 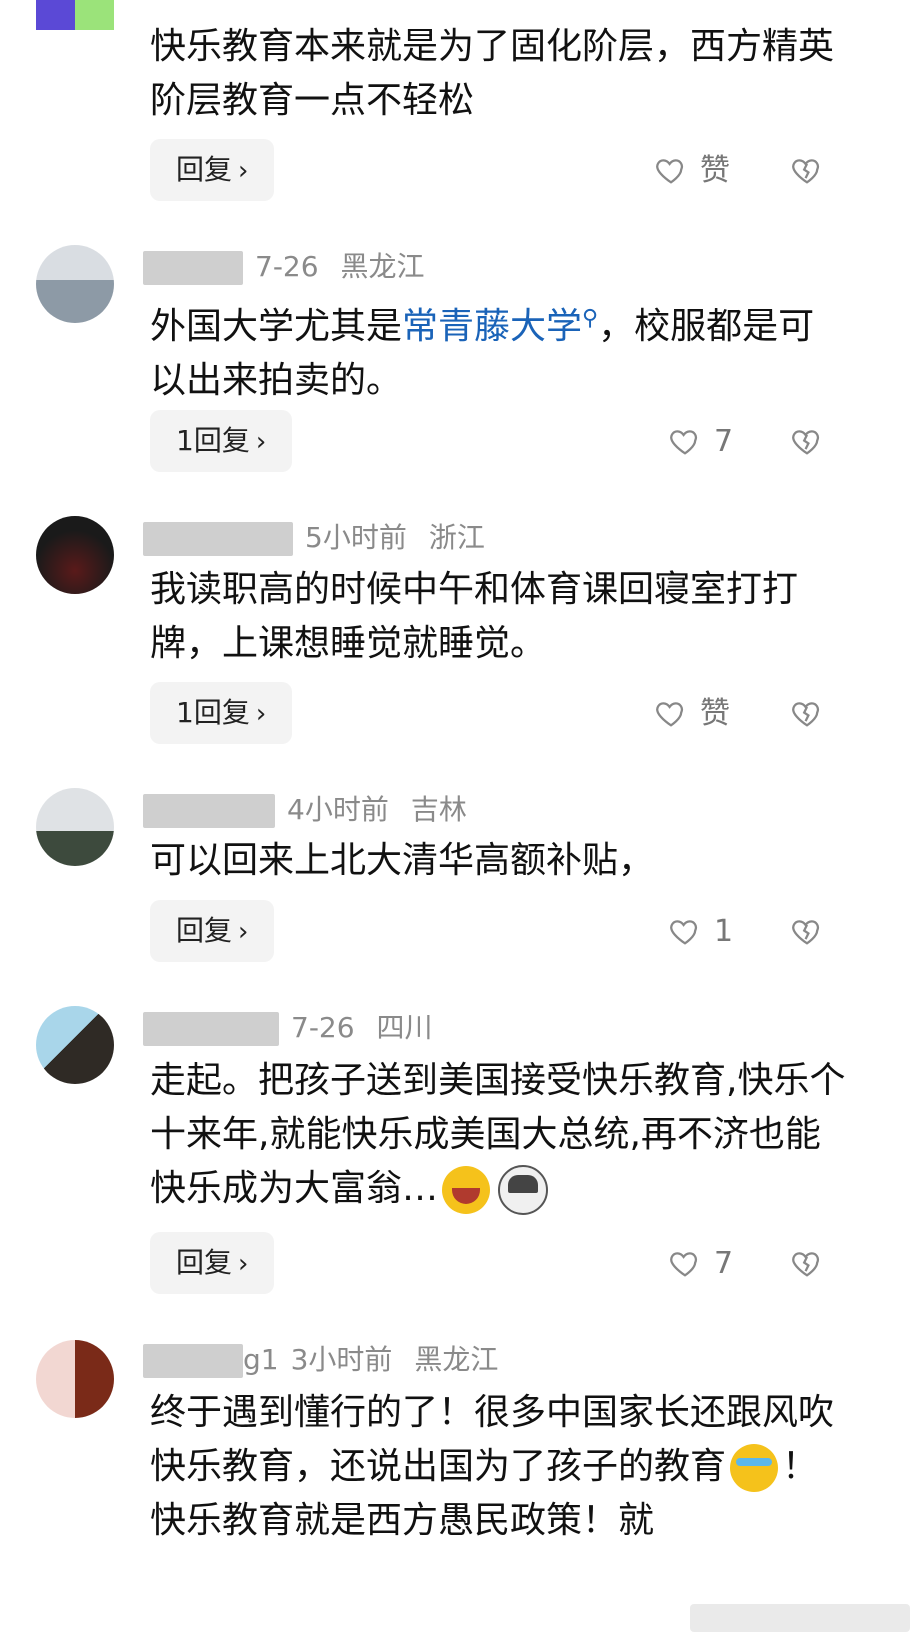 I want to click on like-button: 1, so click(x=700, y=931).